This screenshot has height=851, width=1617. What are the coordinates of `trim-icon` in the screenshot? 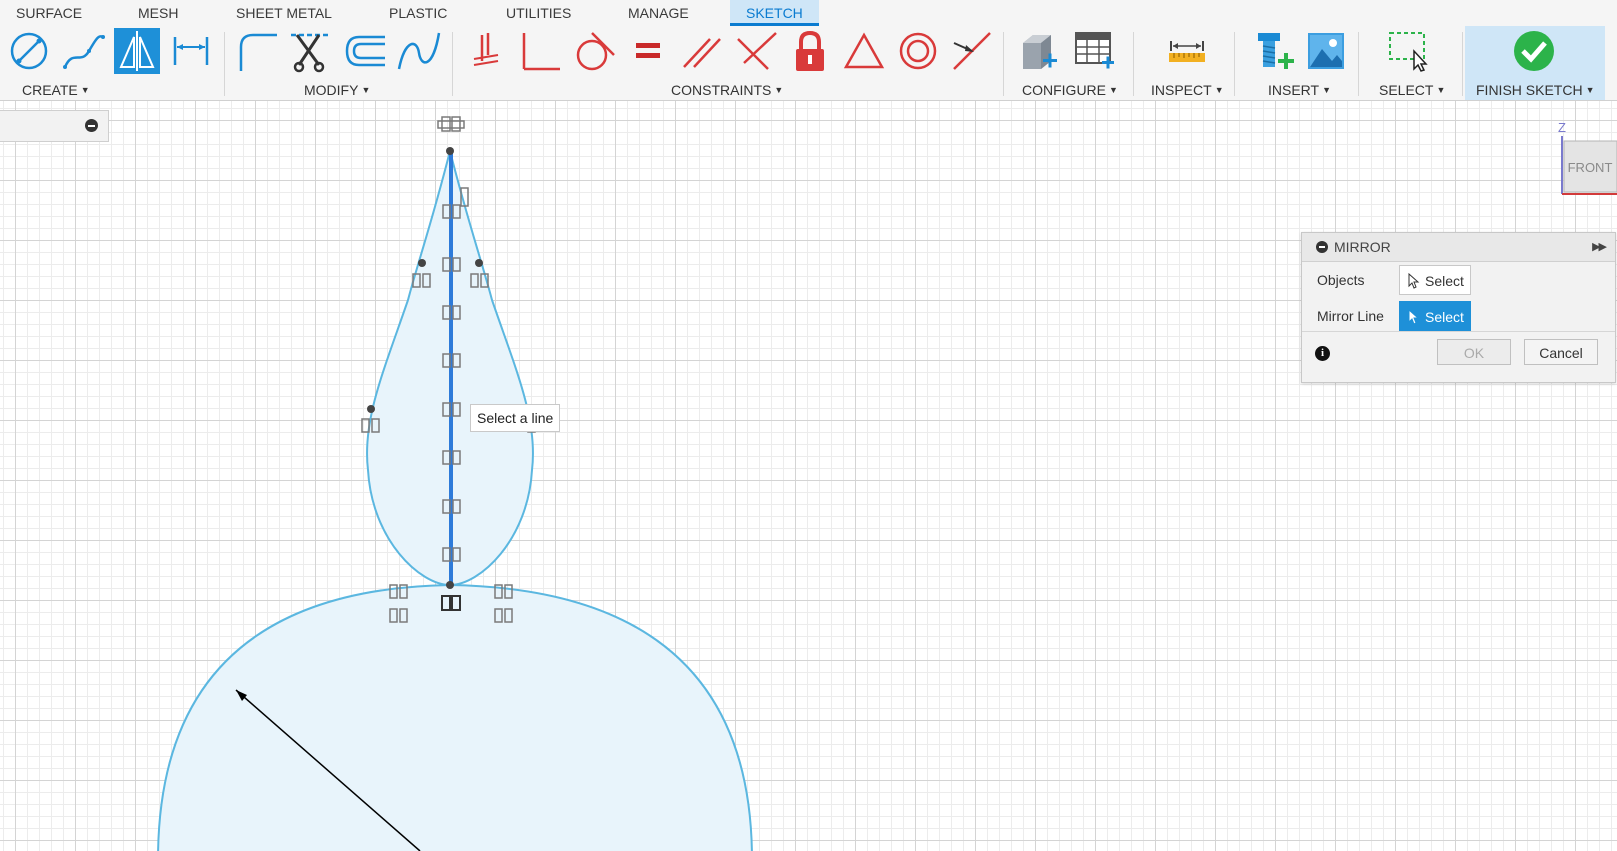 It's located at (311, 51).